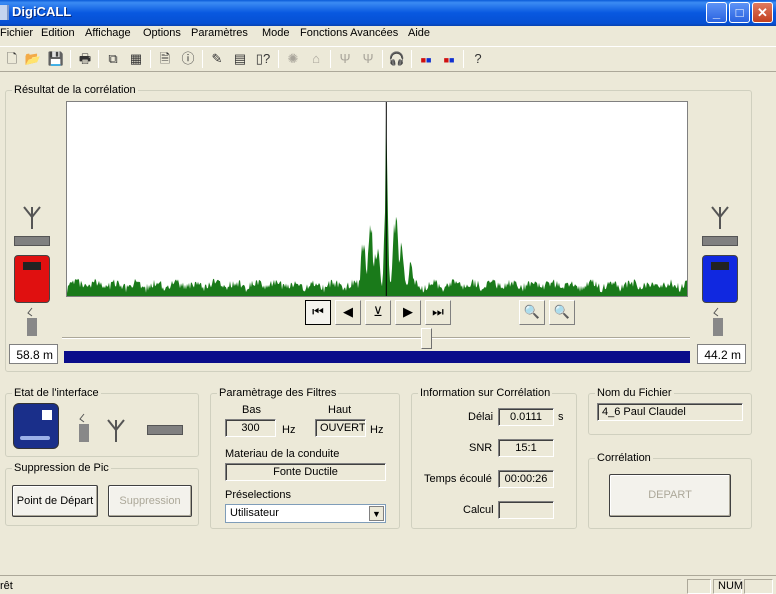  What do you see at coordinates (162, 33) in the screenshot?
I see `menu-options: Options` at bounding box center [162, 33].